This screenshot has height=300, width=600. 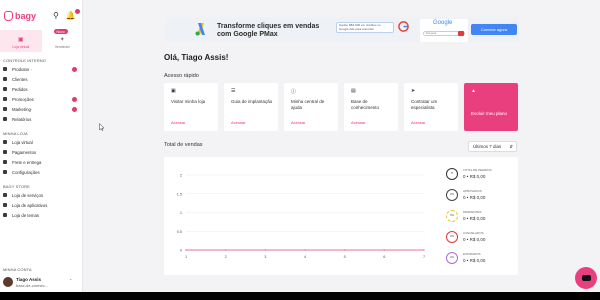 I want to click on bag-icon, so click(x=8, y=16).